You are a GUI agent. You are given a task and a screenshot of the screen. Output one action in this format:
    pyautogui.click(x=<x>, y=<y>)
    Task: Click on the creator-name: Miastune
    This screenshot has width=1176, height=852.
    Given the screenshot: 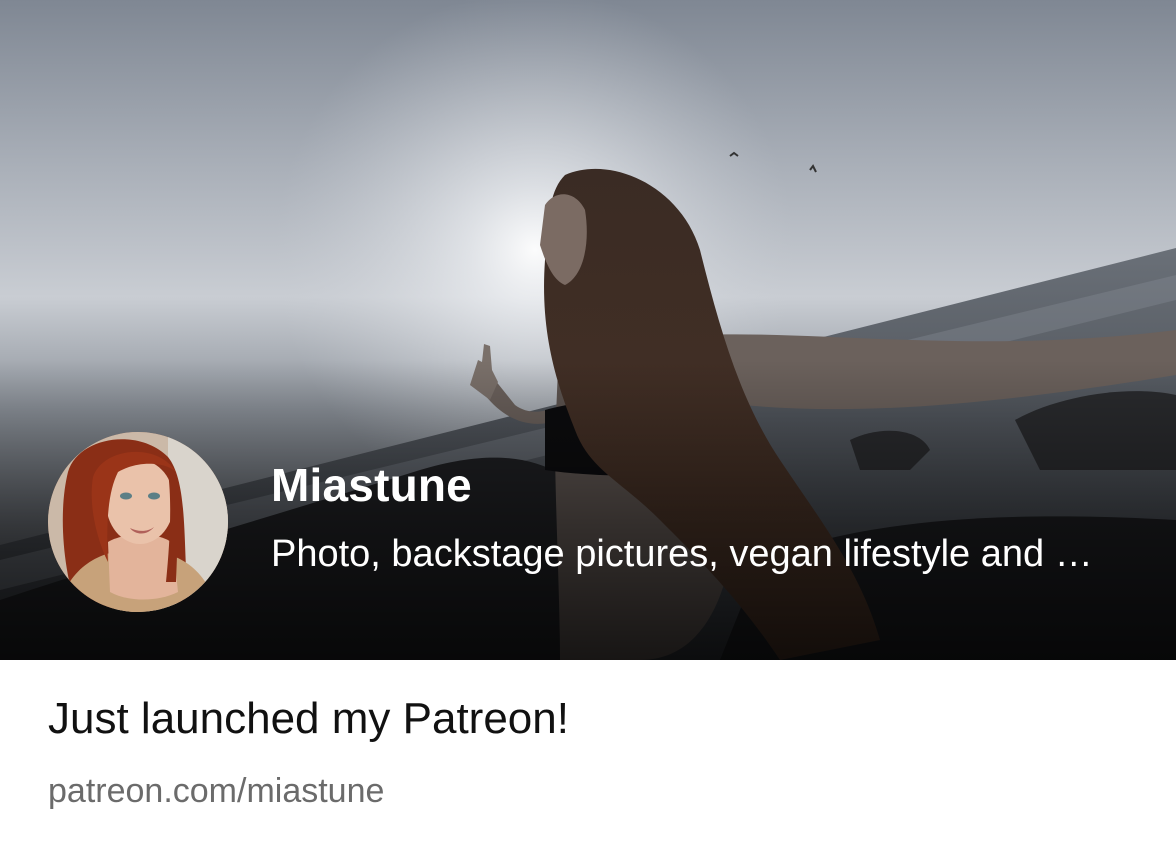 What is the action you would take?
    pyautogui.click(x=371, y=485)
    